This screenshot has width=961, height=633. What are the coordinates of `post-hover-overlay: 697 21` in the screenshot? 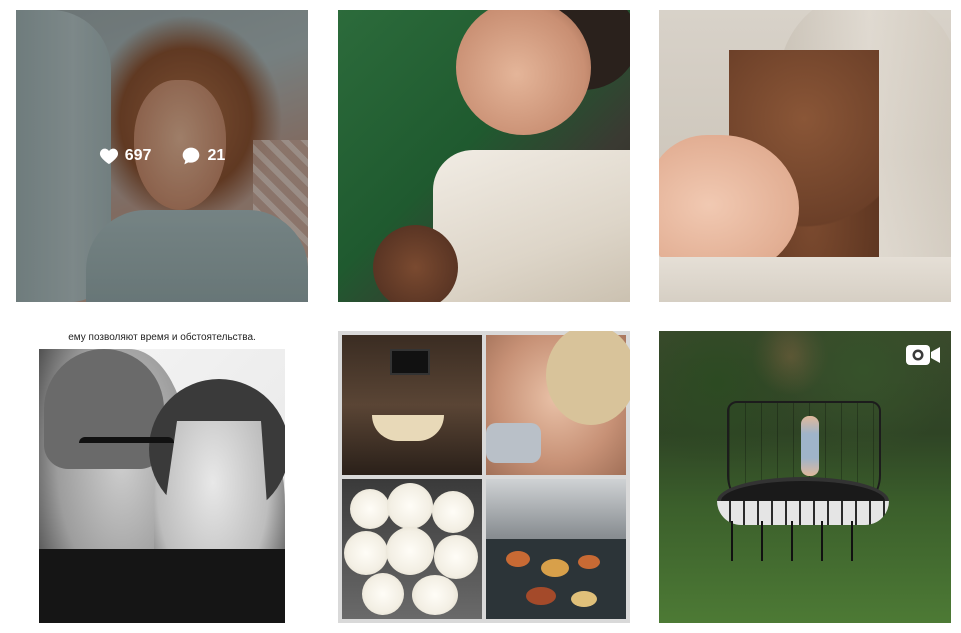 It's located at (162, 156).